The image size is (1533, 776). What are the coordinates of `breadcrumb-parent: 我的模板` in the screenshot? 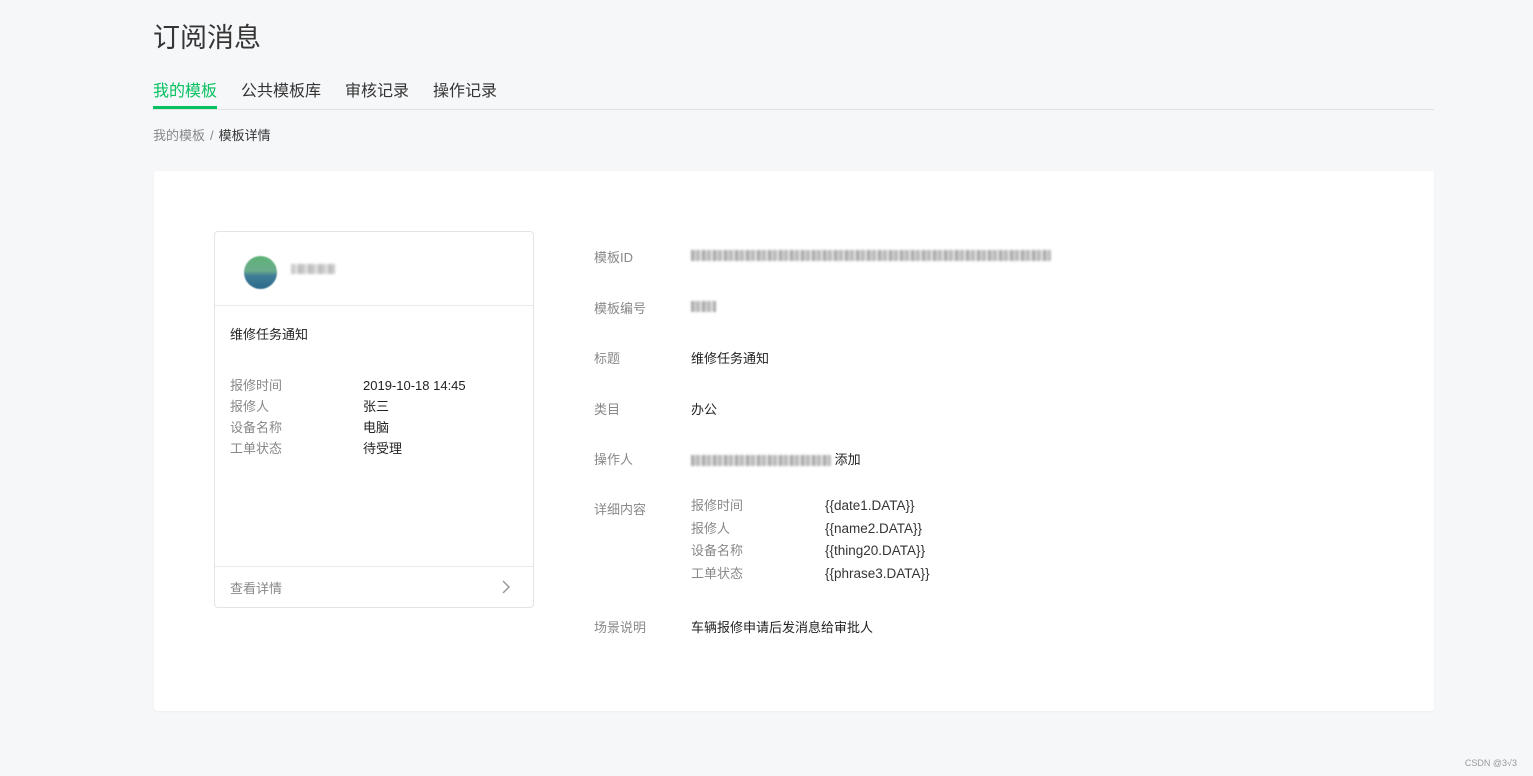 It's located at (179, 135).